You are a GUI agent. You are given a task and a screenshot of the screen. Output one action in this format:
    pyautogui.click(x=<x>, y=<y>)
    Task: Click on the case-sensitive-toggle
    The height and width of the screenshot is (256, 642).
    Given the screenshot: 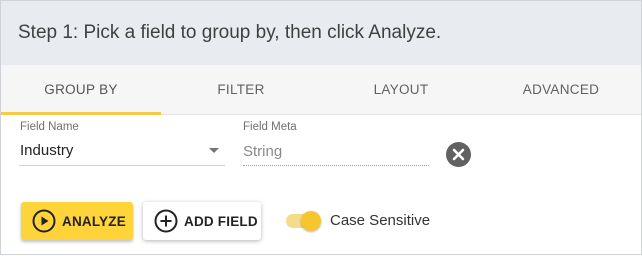 What is the action you would take?
    pyautogui.click(x=304, y=221)
    